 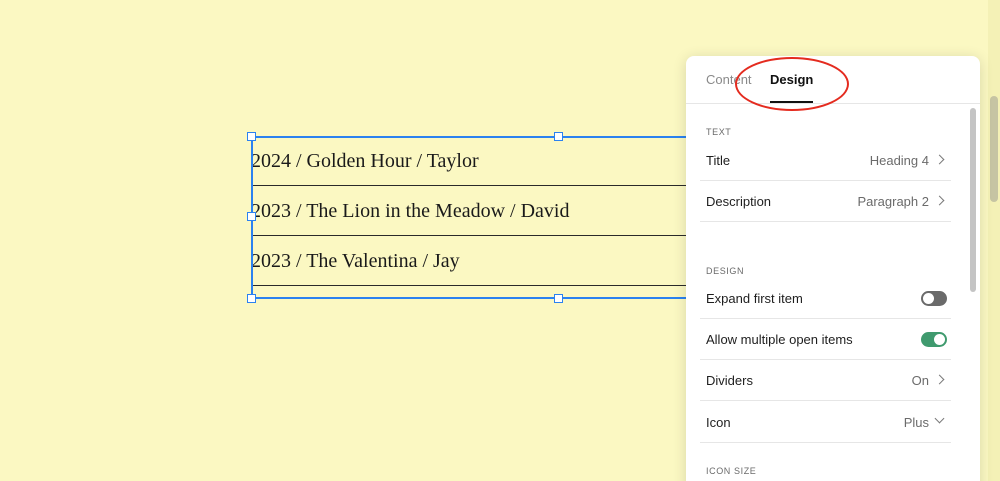 I want to click on page-scrollbar-thumb, so click(x=994, y=149).